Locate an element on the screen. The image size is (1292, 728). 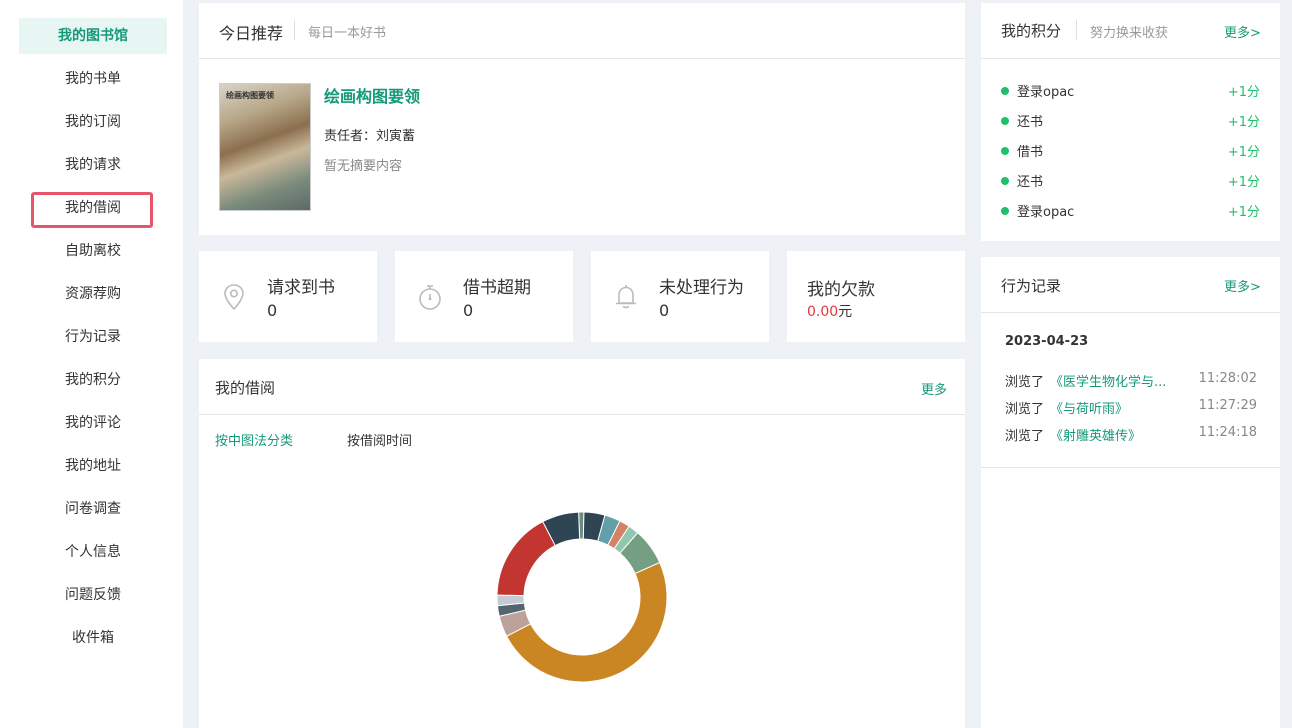
borrow-title: 我的借阅 is located at coordinates (245, 388).